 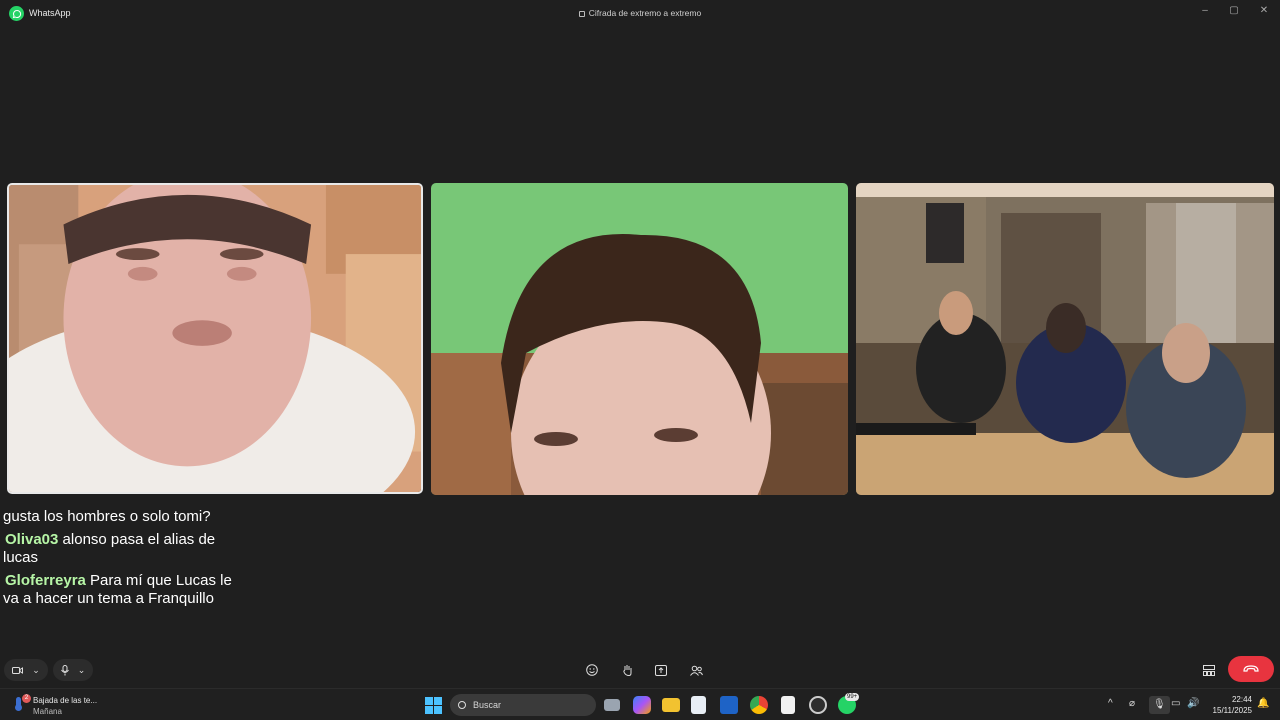 I want to click on end-call-icon, so click(x=1251, y=668).